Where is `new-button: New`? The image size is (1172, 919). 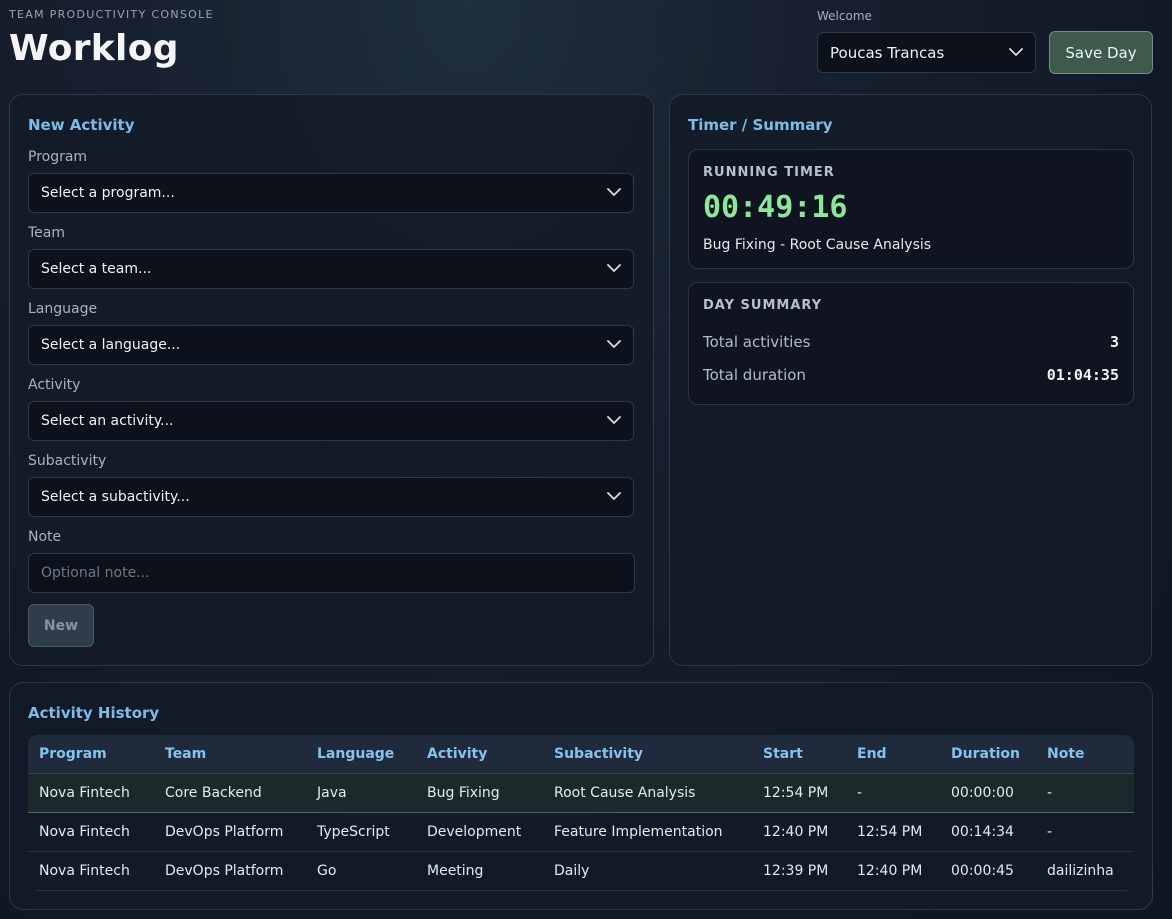 new-button: New is located at coordinates (61, 625).